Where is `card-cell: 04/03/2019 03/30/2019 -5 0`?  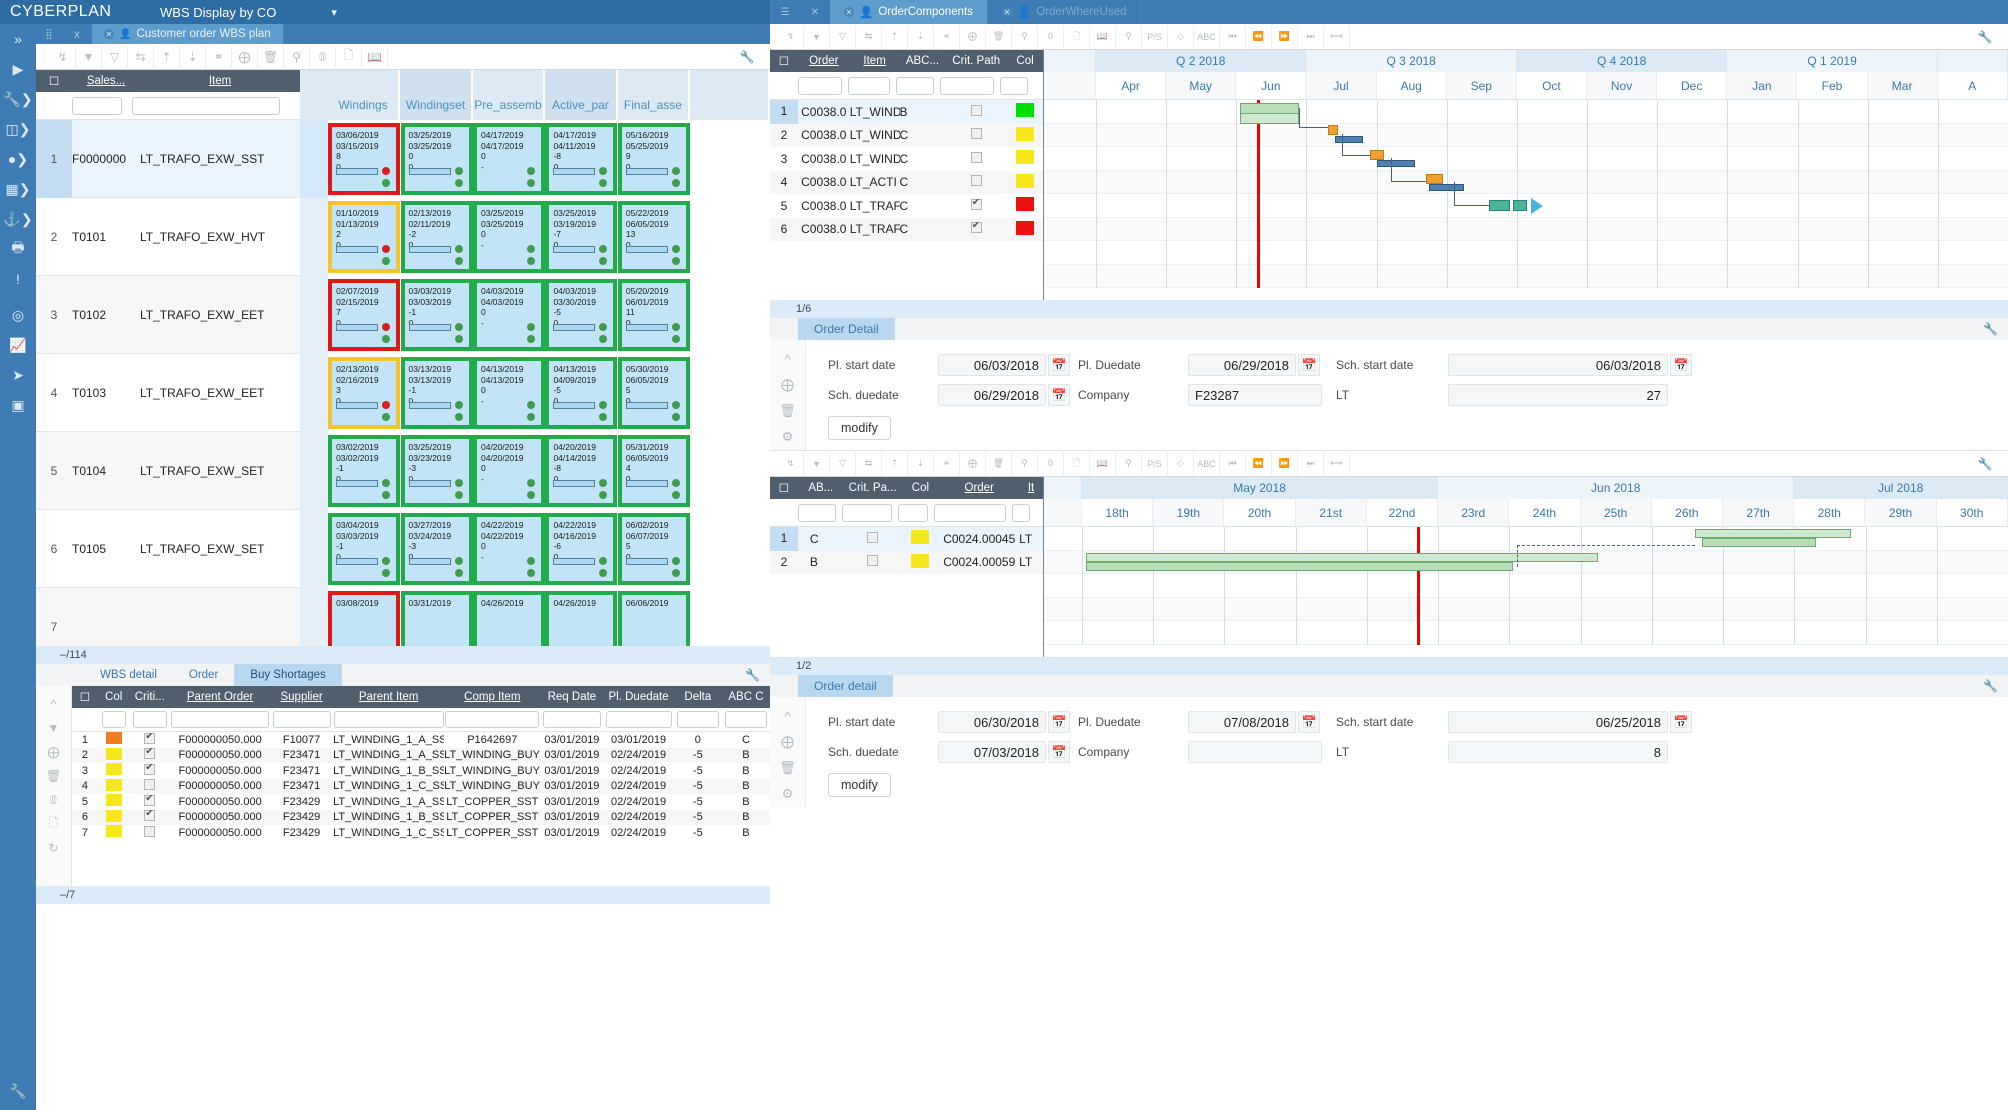 card-cell: 04/03/2019 03/30/2019 -5 0 is located at coordinates (581, 315).